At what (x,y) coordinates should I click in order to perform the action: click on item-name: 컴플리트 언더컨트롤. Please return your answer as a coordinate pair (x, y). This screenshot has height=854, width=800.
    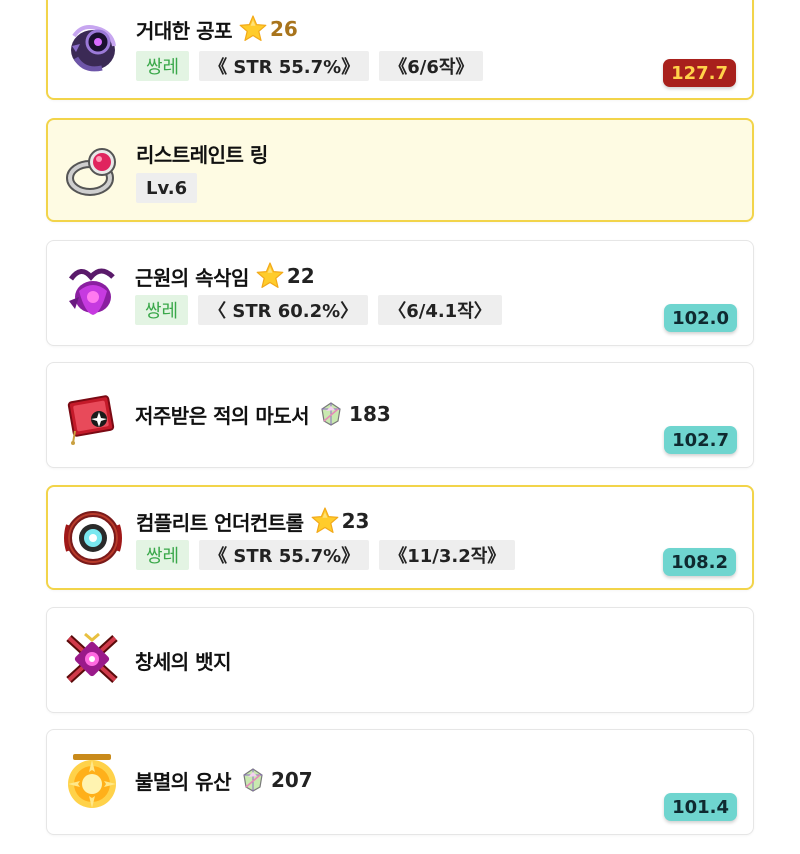
    Looking at the image, I should click on (220, 522).